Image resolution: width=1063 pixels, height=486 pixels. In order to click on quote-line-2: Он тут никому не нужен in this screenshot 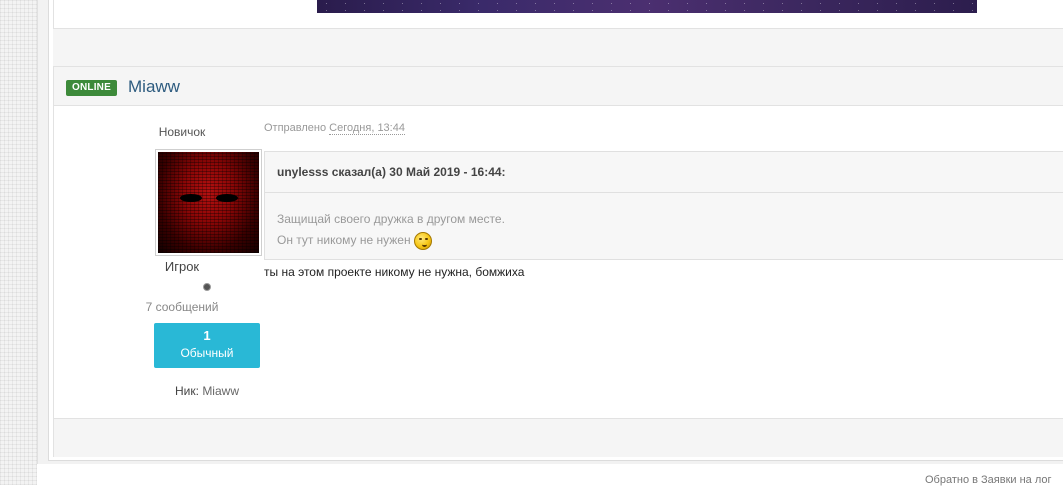, I will do `click(344, 240)`.